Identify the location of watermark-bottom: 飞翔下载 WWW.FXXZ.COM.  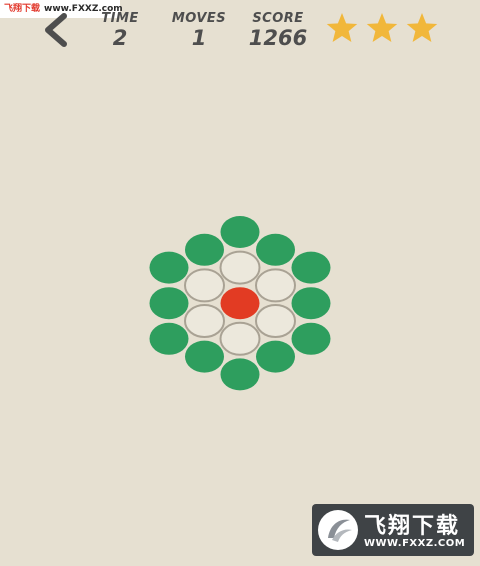
(393, 530).